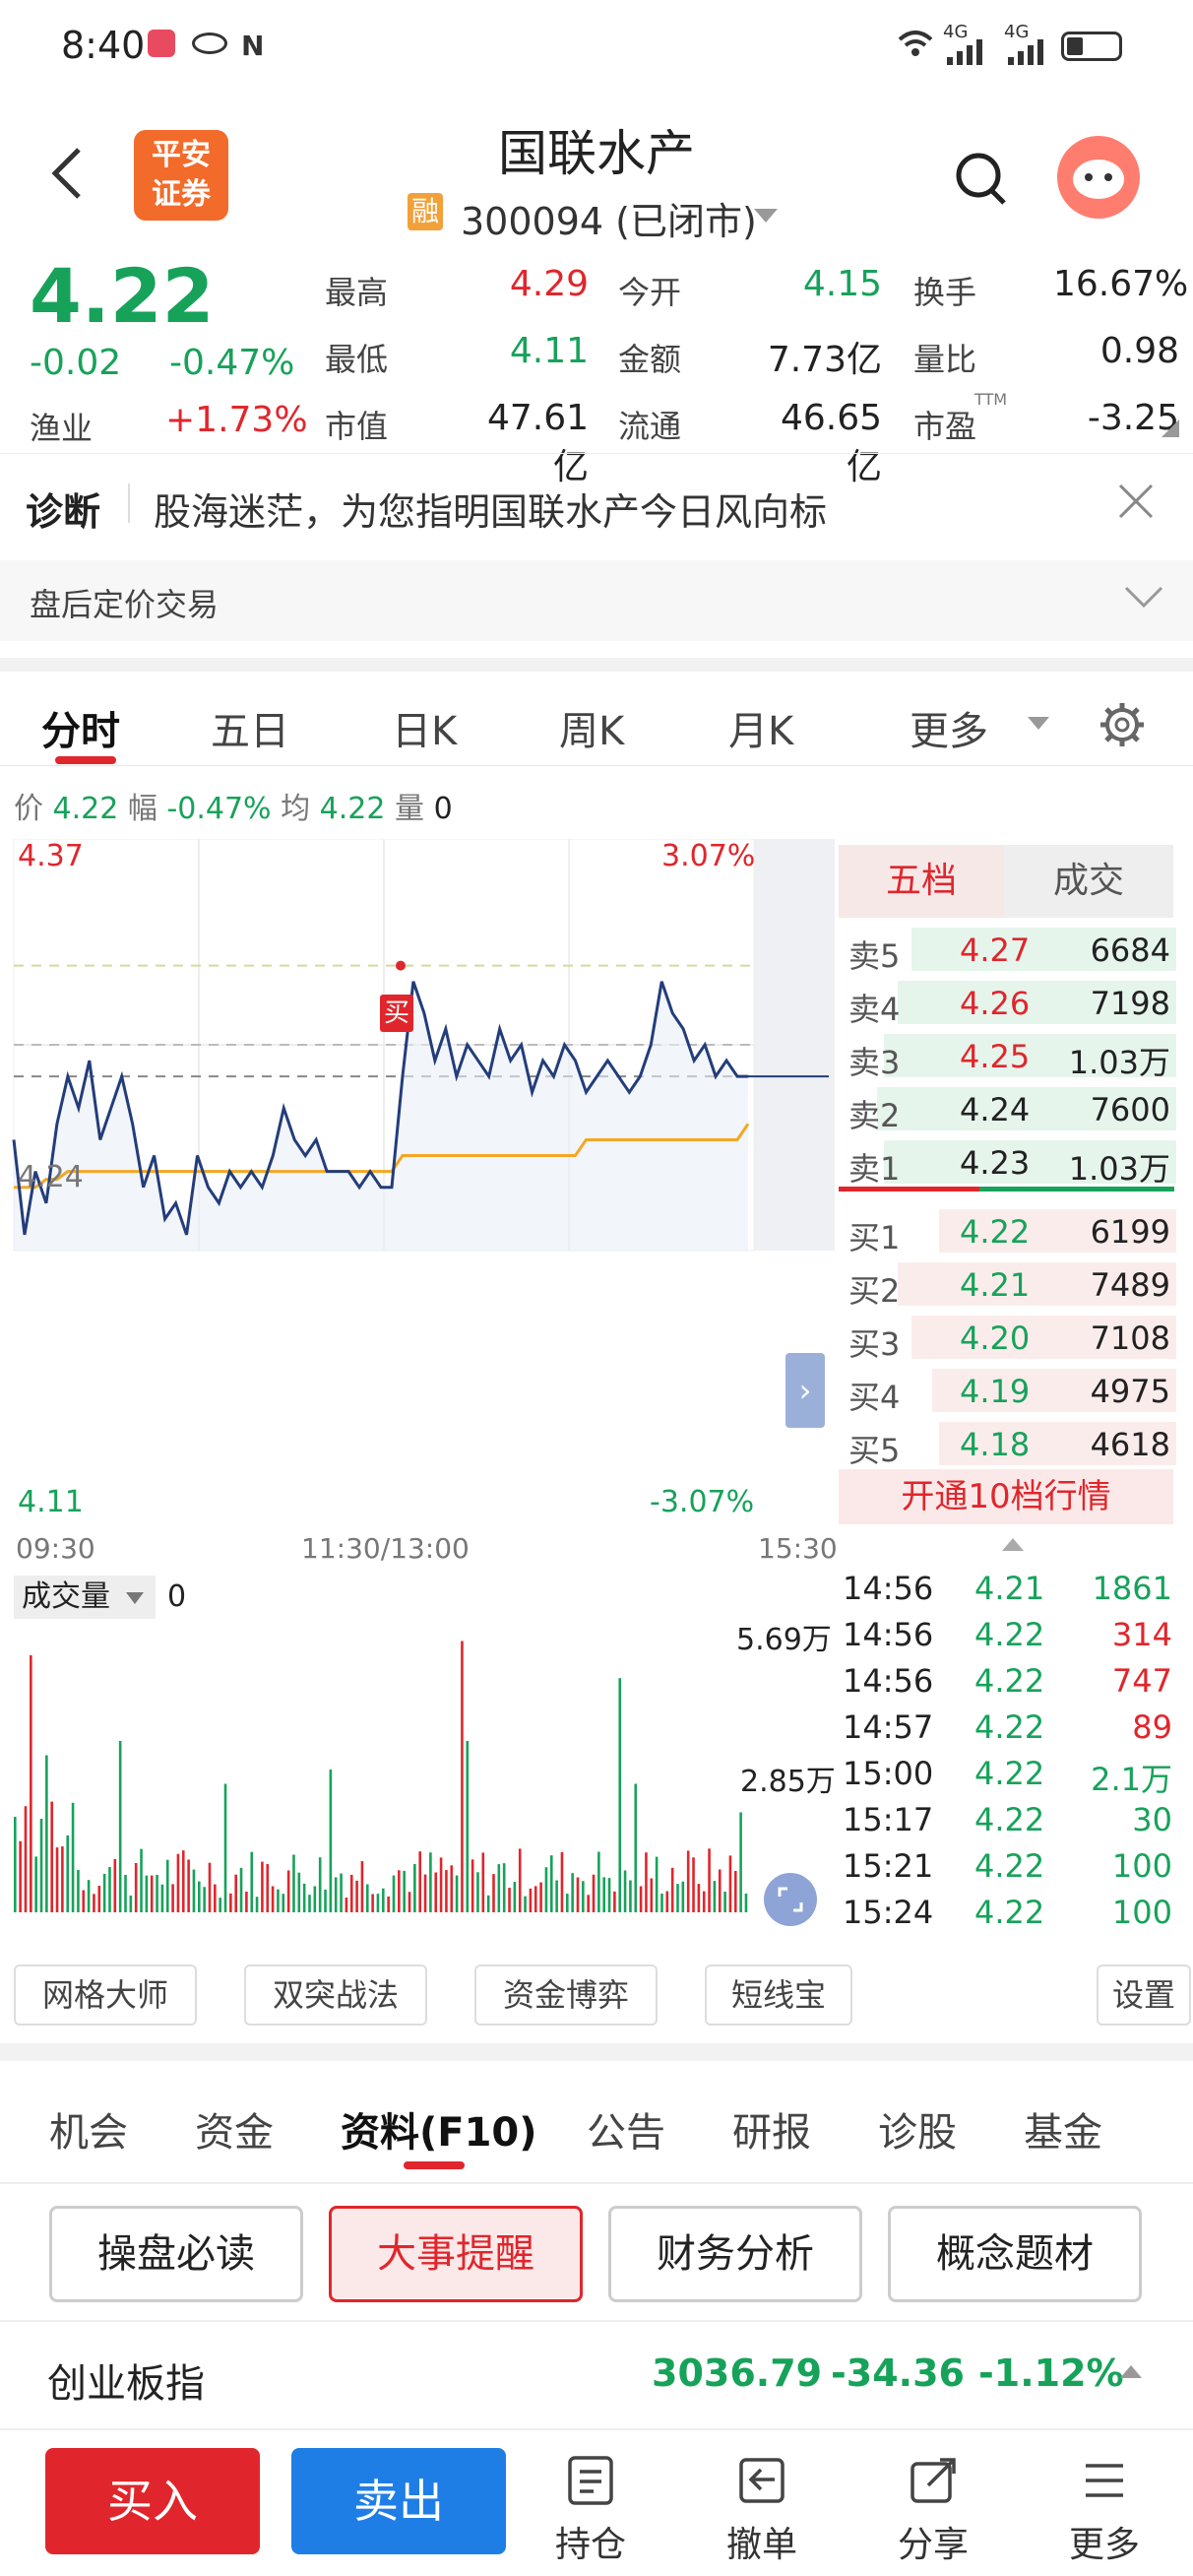  What do you see at coordinates (418, 1075) in the screenshot?
I see `intraday-price-chart` at bounding box center [418, 1075].